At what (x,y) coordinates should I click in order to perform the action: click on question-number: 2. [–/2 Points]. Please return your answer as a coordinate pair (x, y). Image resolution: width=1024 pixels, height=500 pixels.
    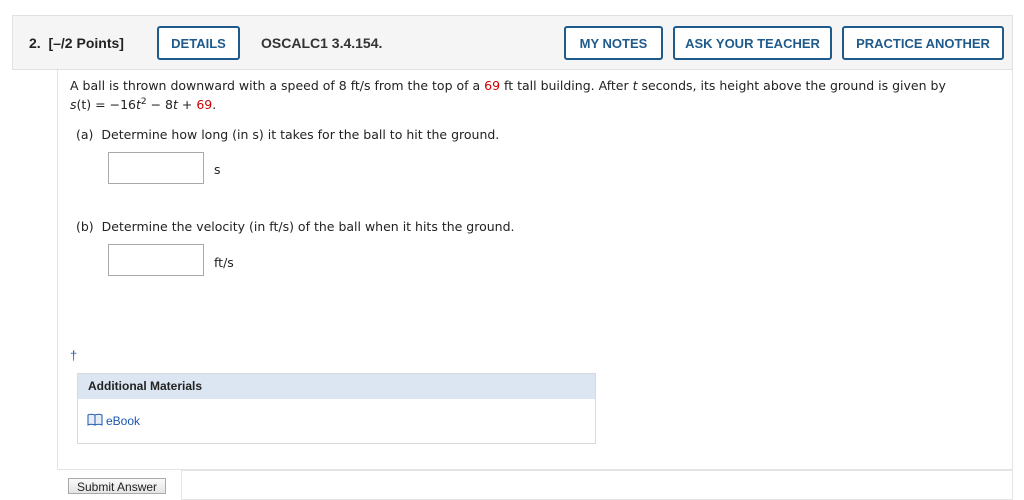
    Looking at the image, I should click on (76, 43).